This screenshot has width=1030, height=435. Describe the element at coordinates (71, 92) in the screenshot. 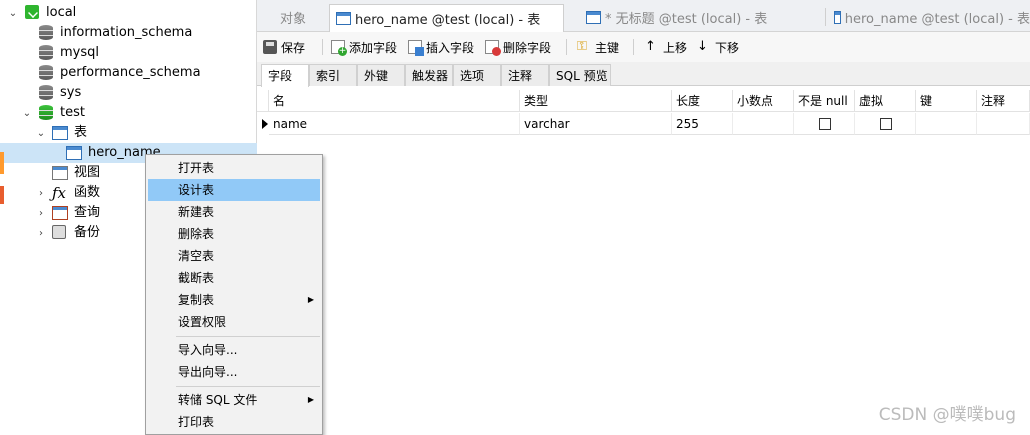

I see `database-label: sys` at that location.